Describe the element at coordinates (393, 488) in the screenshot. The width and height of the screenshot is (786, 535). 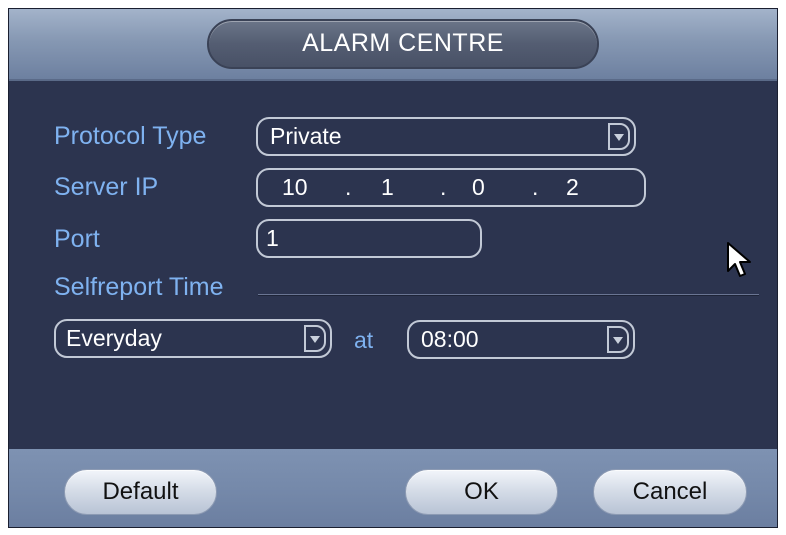
I see `button-bar: Default OK Cancel` at that location.